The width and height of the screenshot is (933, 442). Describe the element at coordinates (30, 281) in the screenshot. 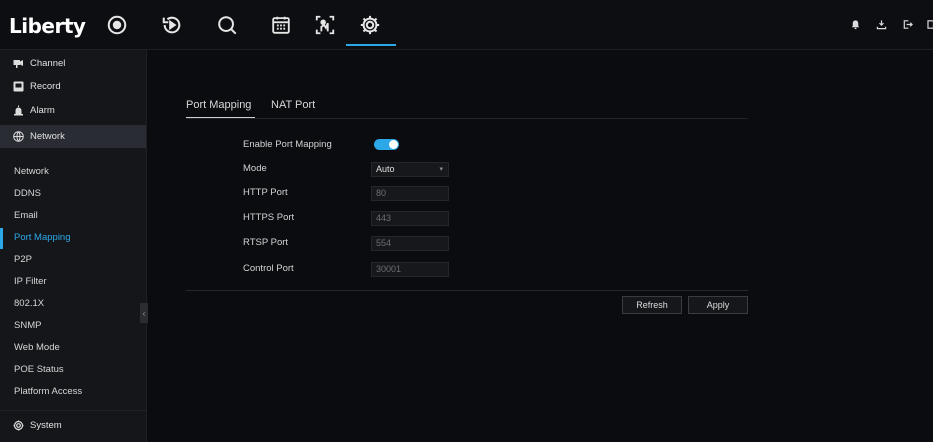

I see `sidebar-sub-ip-filter: IP Filter` at that location.